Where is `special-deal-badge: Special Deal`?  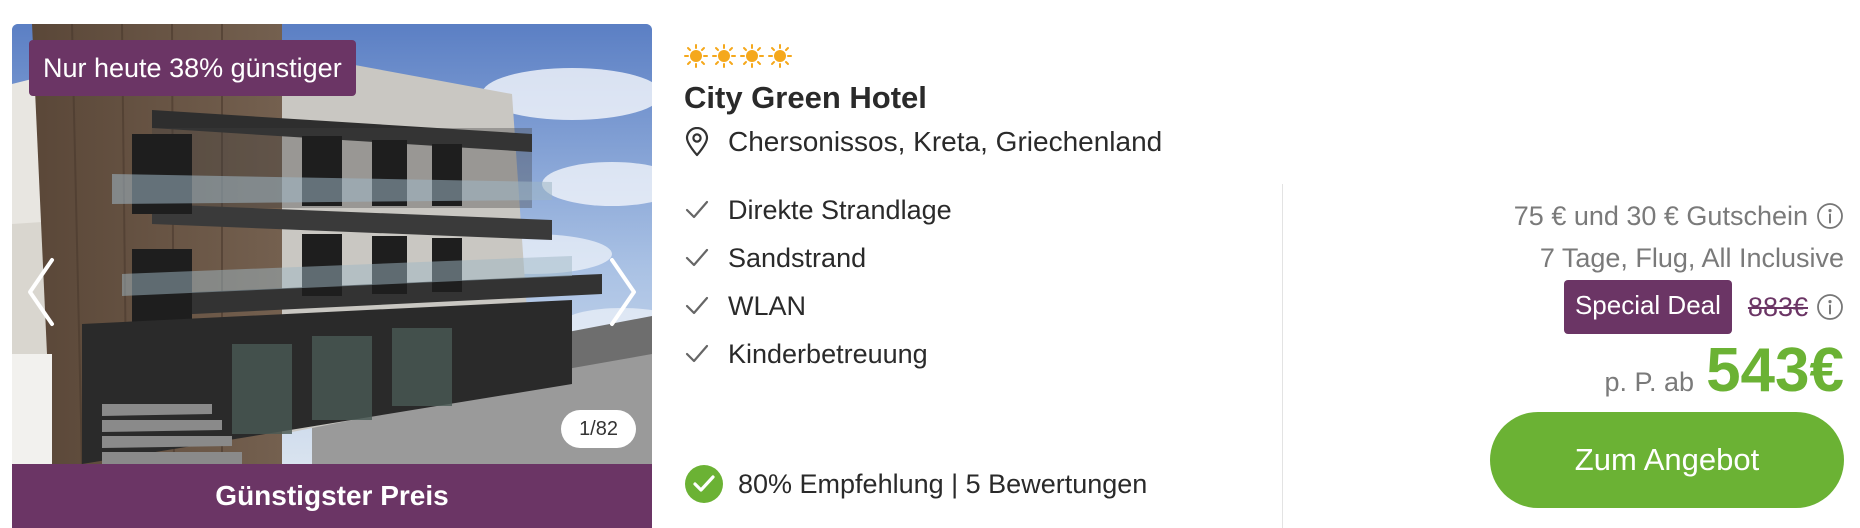
special-deal-badge: Special Deal is located at coordinates (1647, 307).